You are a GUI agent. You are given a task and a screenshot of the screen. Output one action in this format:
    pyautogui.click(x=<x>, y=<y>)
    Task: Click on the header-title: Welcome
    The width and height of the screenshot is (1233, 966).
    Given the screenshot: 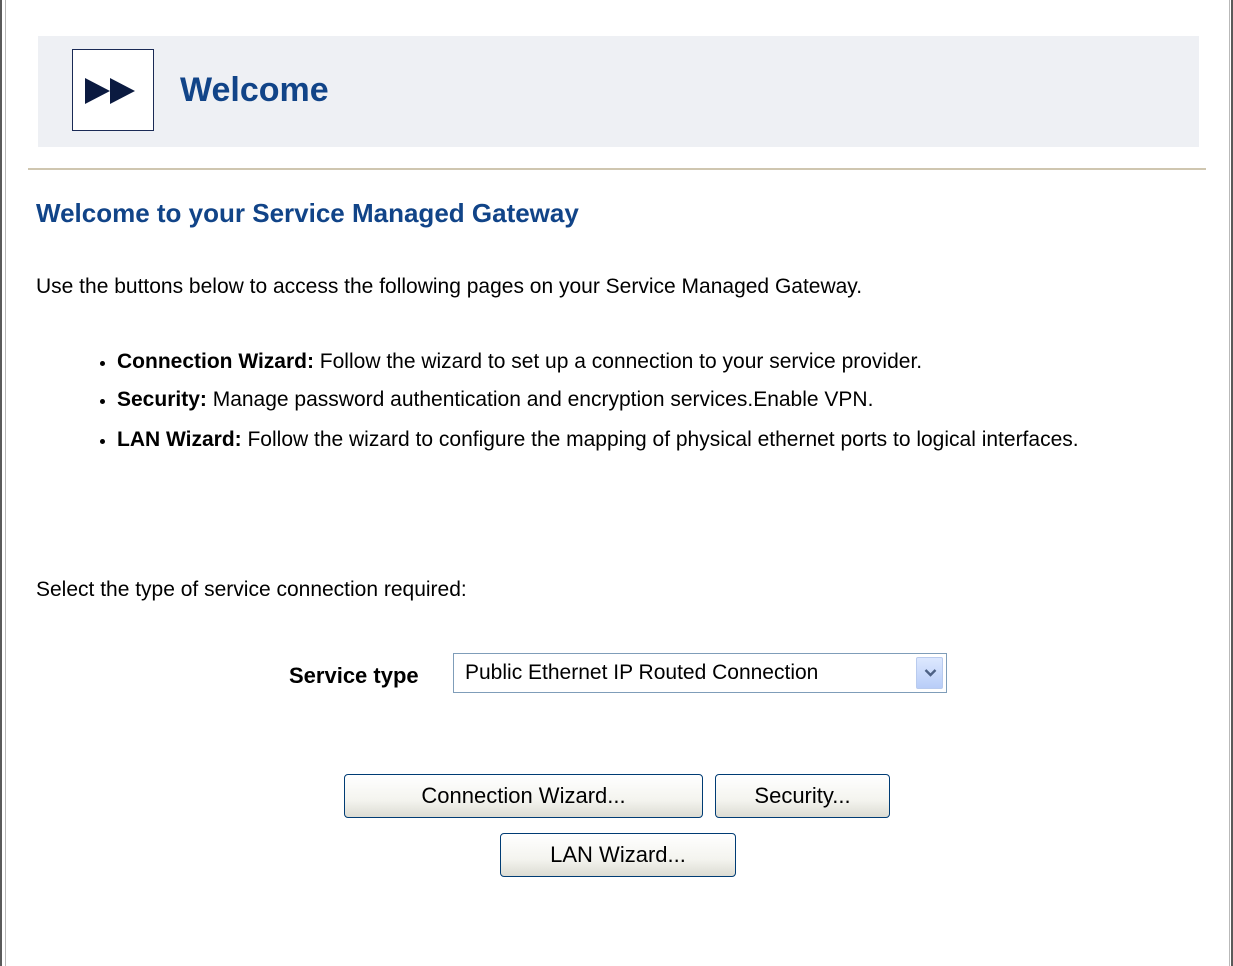 What is the action you would take?
    pyautogui.click(x=254, y=90)
    